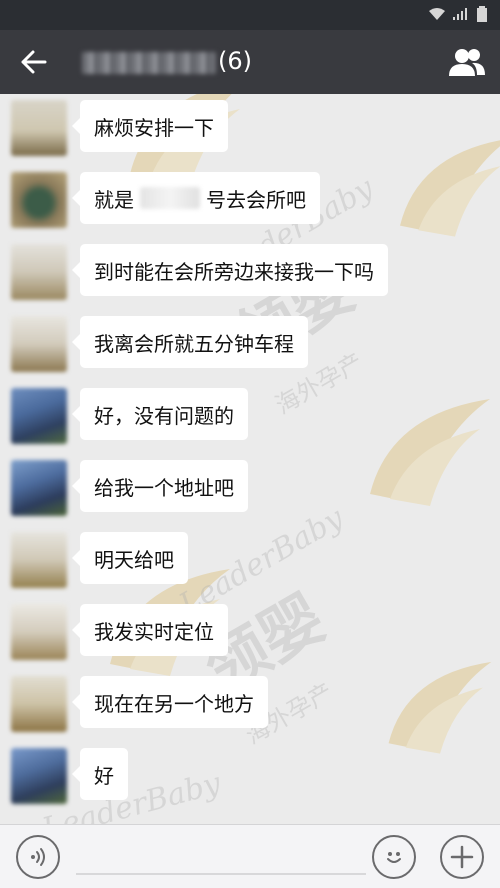 Image resolution: width=500 pixels, height=888 pixels. I want to click on message-bubble: 好，没有问题的, so click(160, 414).